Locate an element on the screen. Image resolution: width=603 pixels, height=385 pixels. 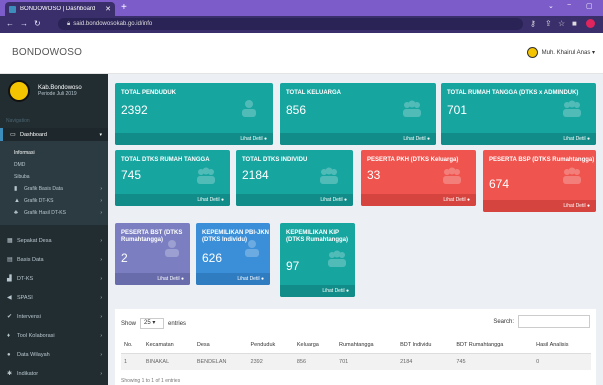
show-entries: Show 25 ▾ entries is located at coordinates (153, 323).